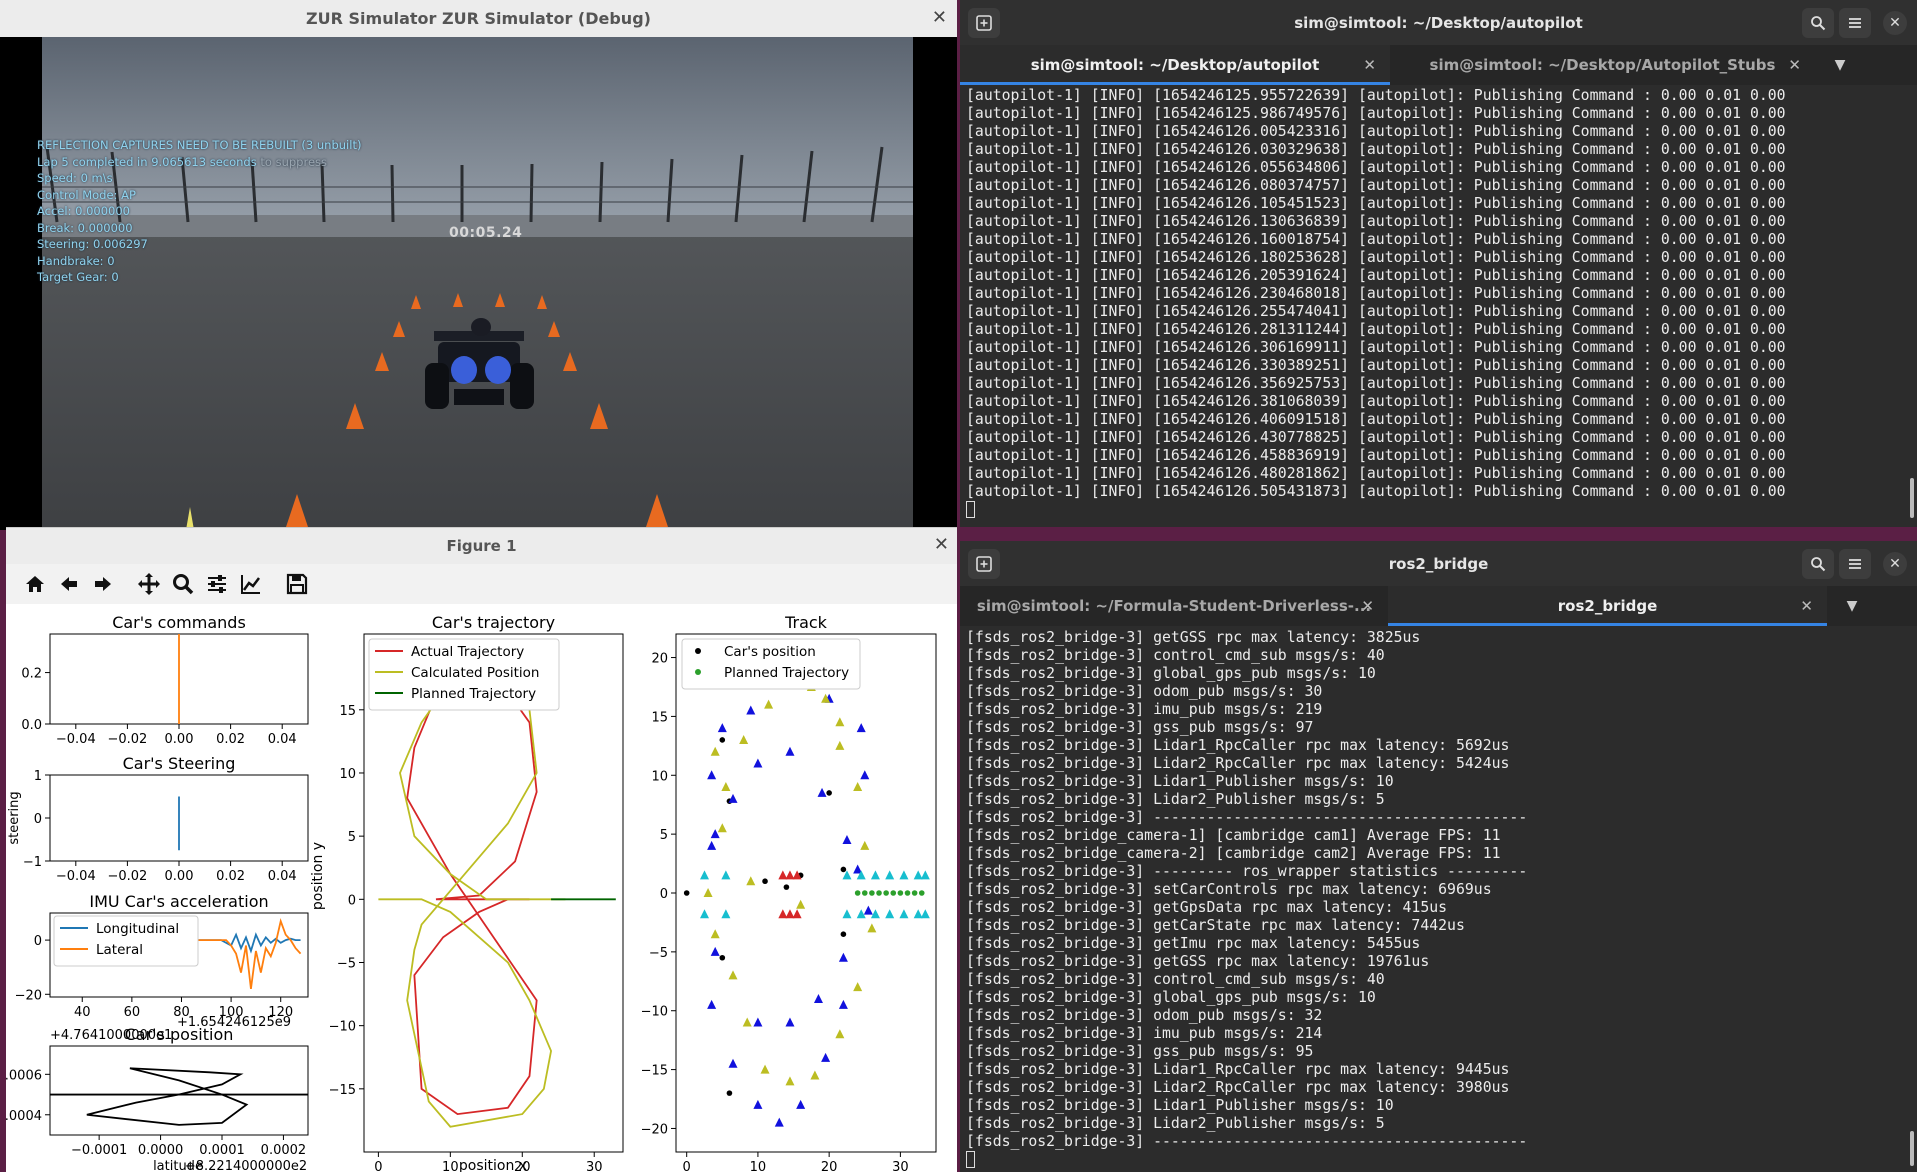 This screenshot has width=1917, height=1172. What do you see at coordinates (318, 876) in the screenshot?
I see `trajectory-y-axis-label: position y` at bounding box center [318, 876].